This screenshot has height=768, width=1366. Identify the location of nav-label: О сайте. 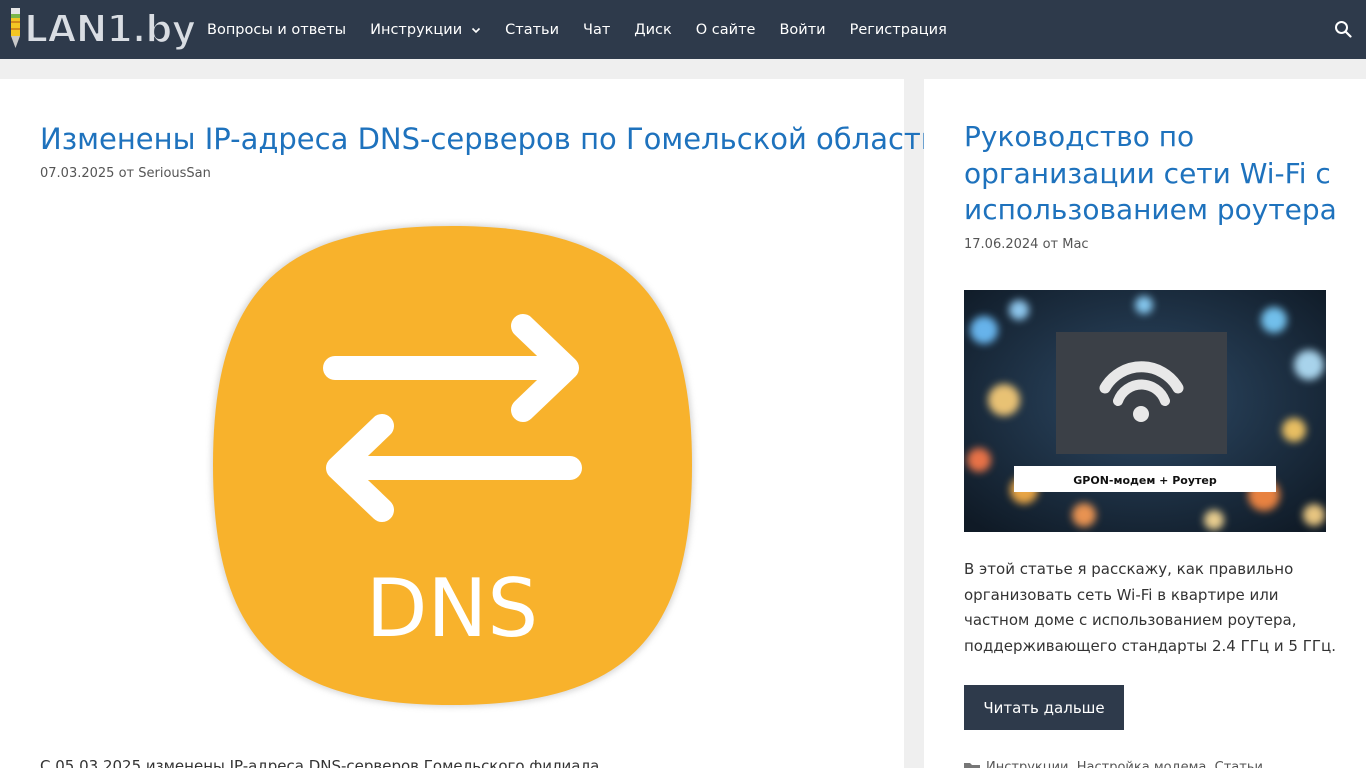
(725, 29).